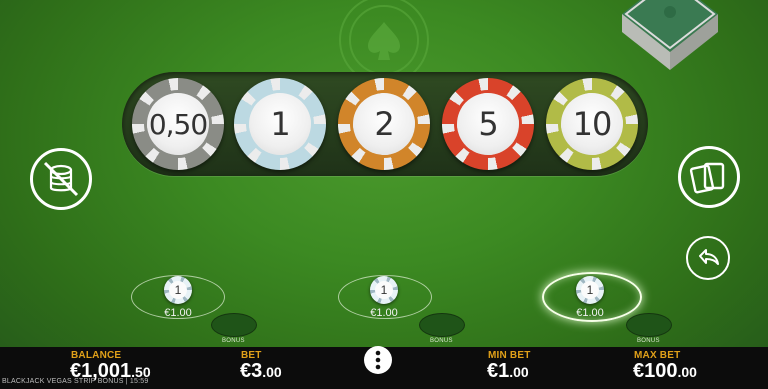  I want to click on chip-10: 10, so click(592, 124).